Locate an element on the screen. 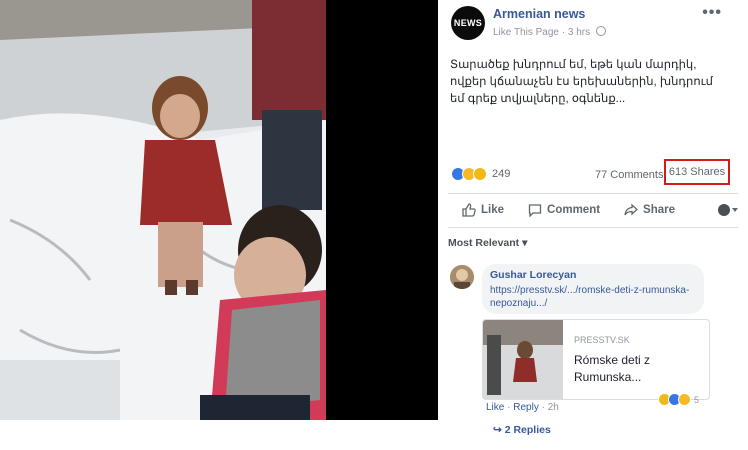 This screenshot has height=450, width=748. preview-thumbnail is located at coordinates (523, 359).